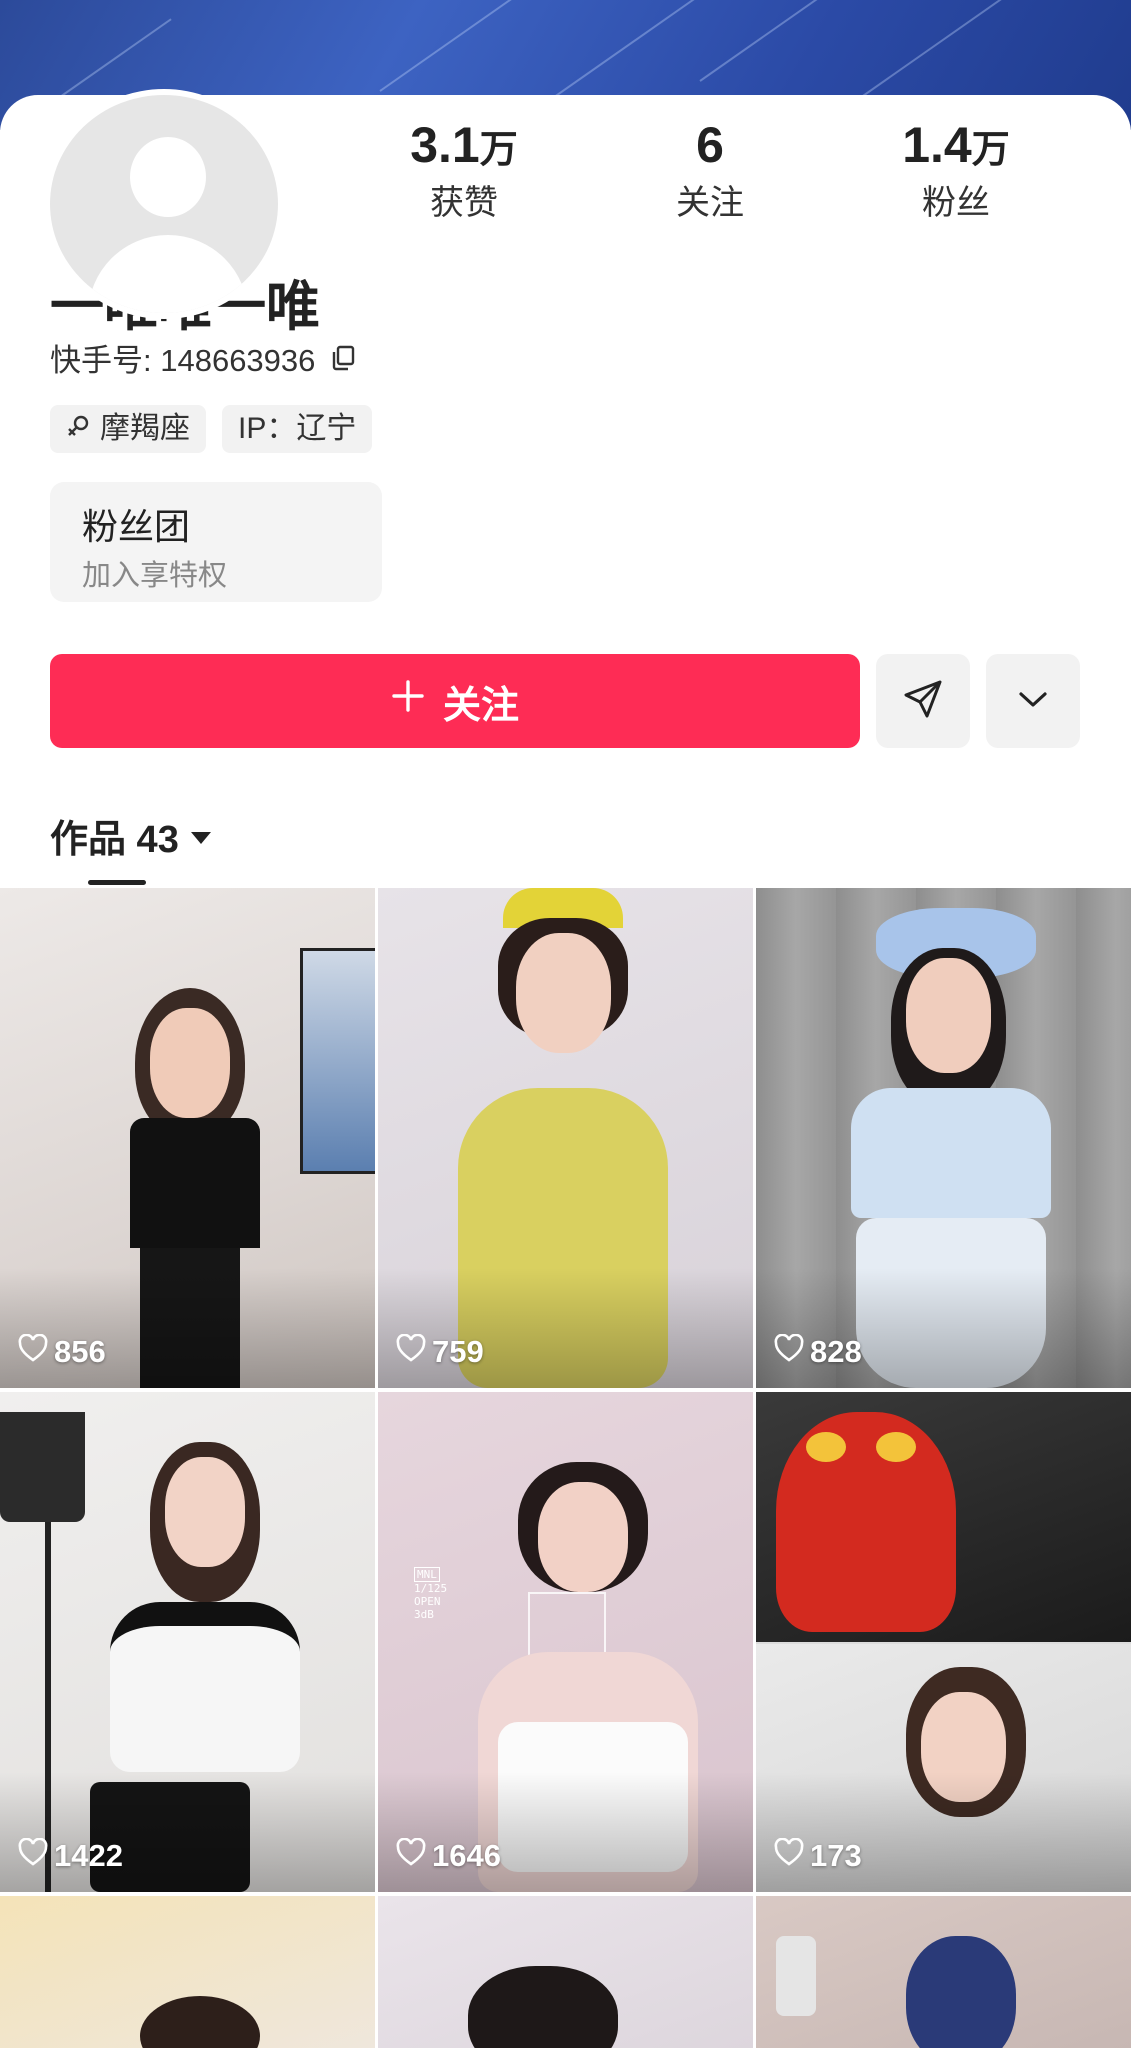 The height and width of the screenshot is (2048, 1131). I want to click on avatar, so click(164, 204).